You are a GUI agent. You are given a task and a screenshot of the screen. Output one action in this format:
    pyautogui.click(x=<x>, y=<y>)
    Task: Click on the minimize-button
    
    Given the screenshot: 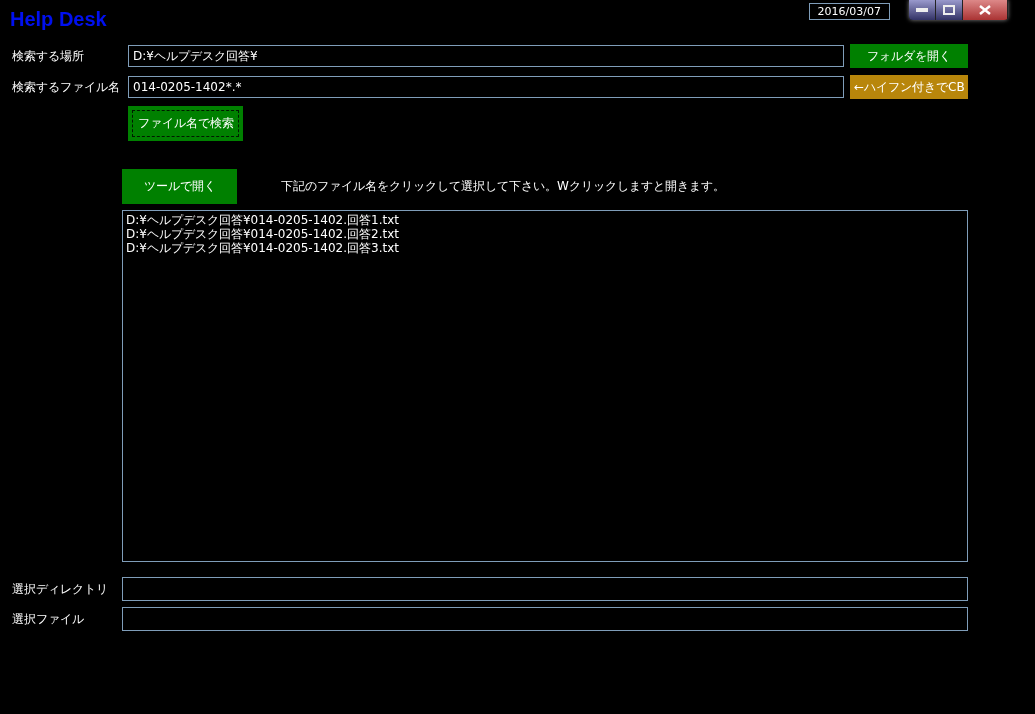 What is the action you would take?
    pyautogui.click(x=922, y=10)
    